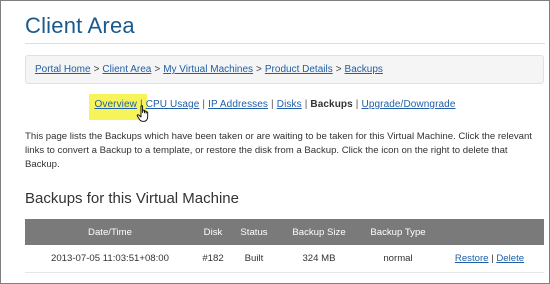  Describe the element at coordinates (472, 258) in the screenshot. I see `restore-link: Restore` at that location.